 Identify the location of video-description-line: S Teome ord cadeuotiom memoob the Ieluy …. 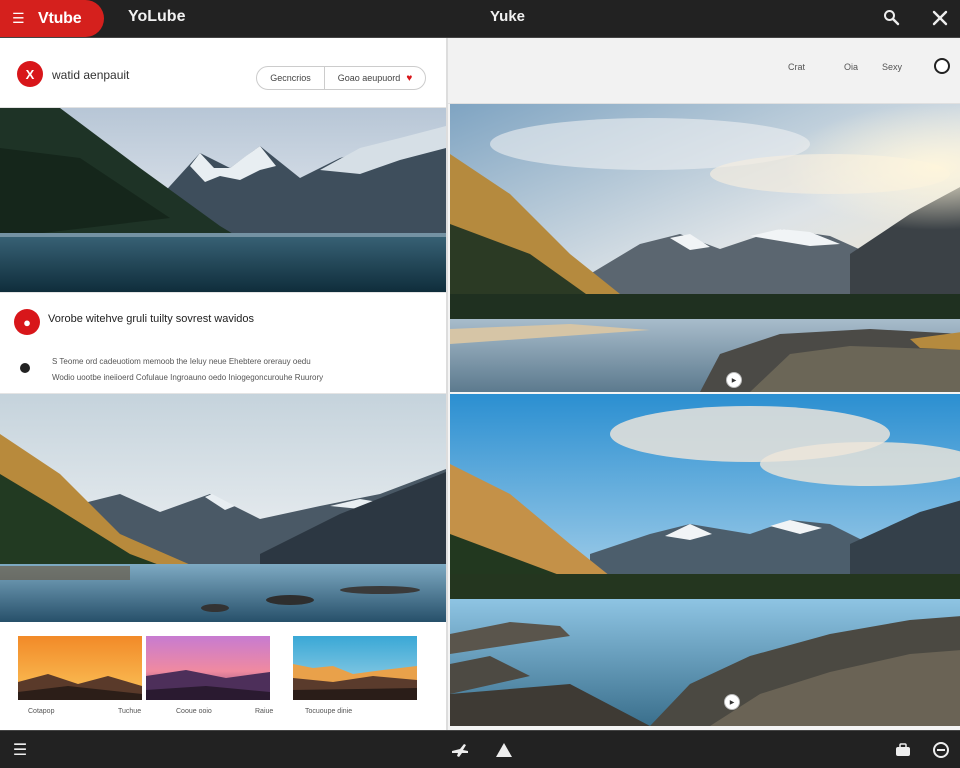
(181, 361).